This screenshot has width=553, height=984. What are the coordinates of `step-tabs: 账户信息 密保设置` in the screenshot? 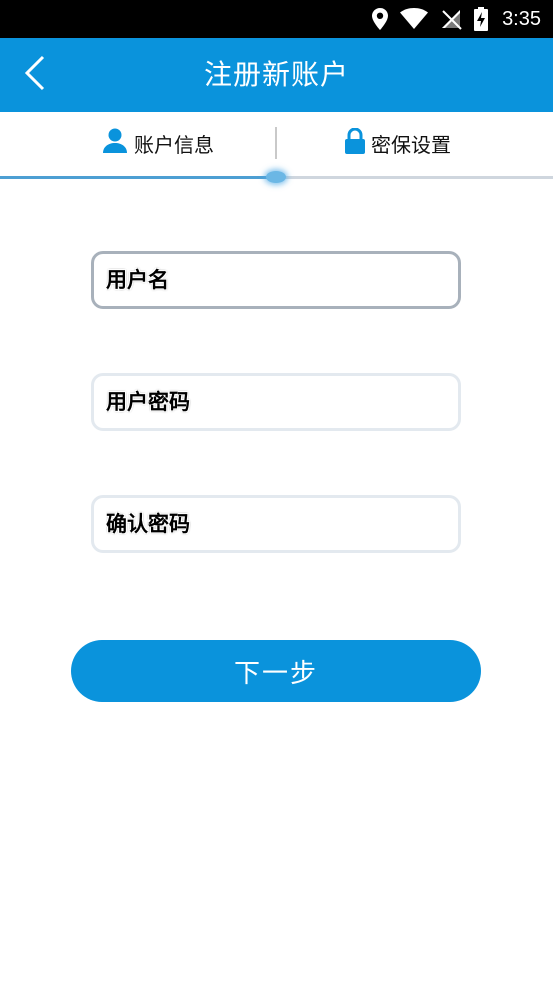 It's located at (276, 143).